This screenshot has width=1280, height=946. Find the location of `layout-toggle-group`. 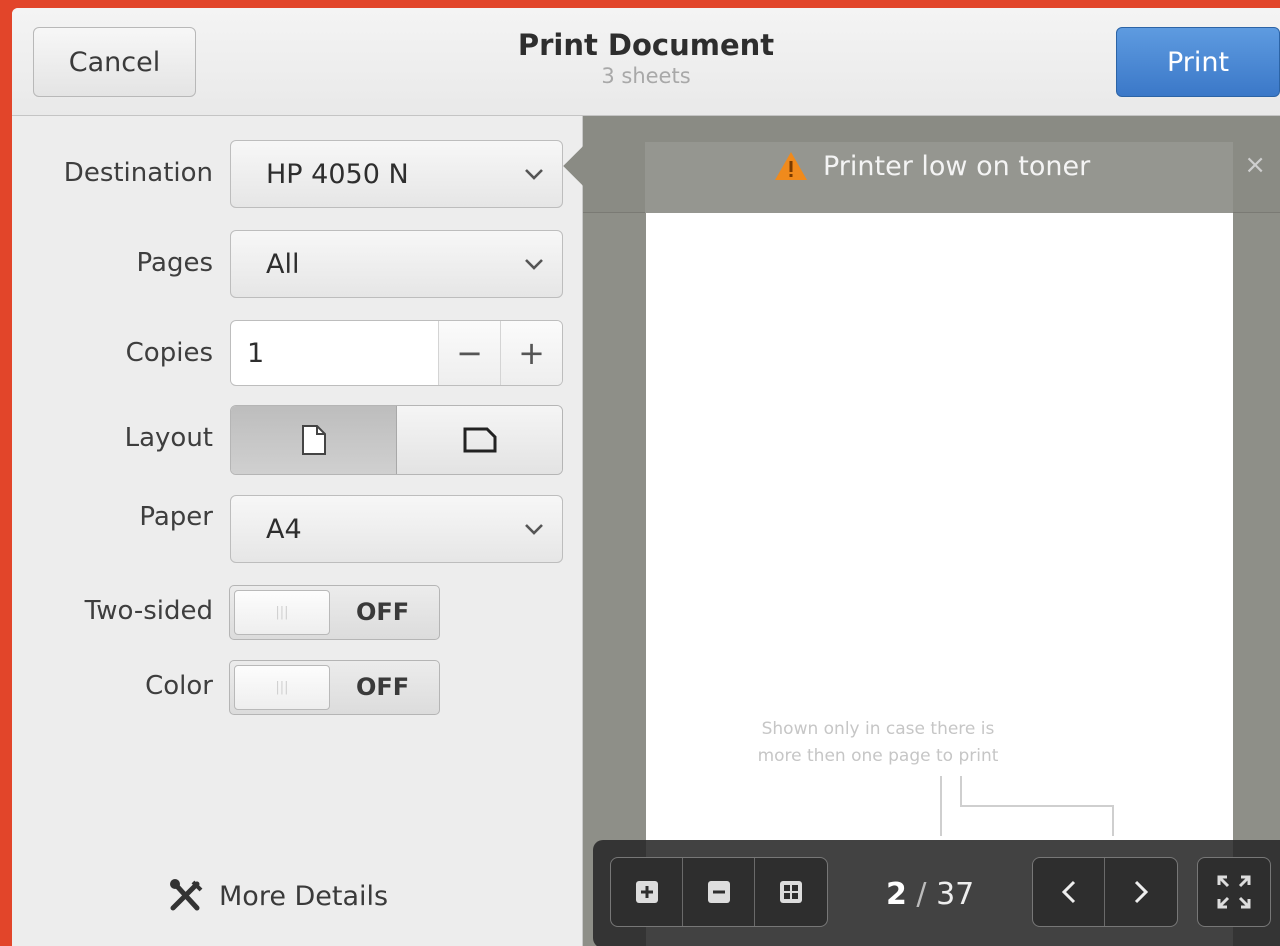

layout-toggle-group is located at coordinates (396, 440).